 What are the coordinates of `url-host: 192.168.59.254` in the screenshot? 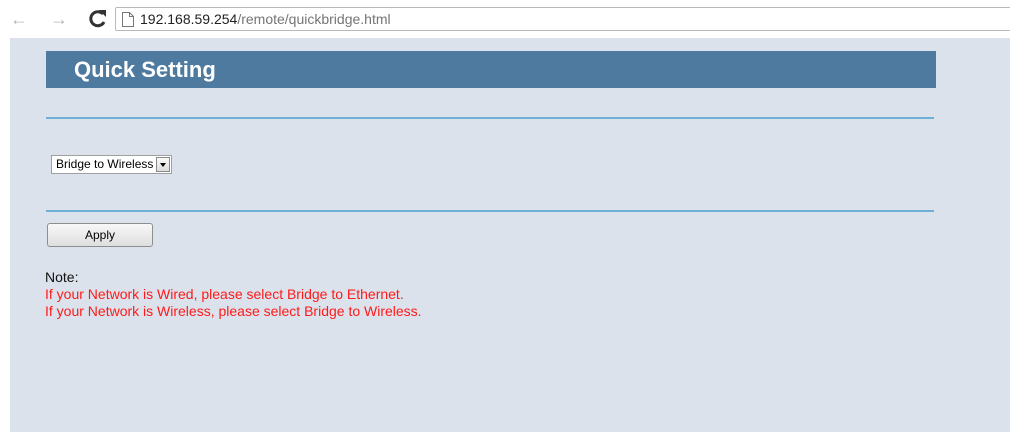 It's located at (189, 19).